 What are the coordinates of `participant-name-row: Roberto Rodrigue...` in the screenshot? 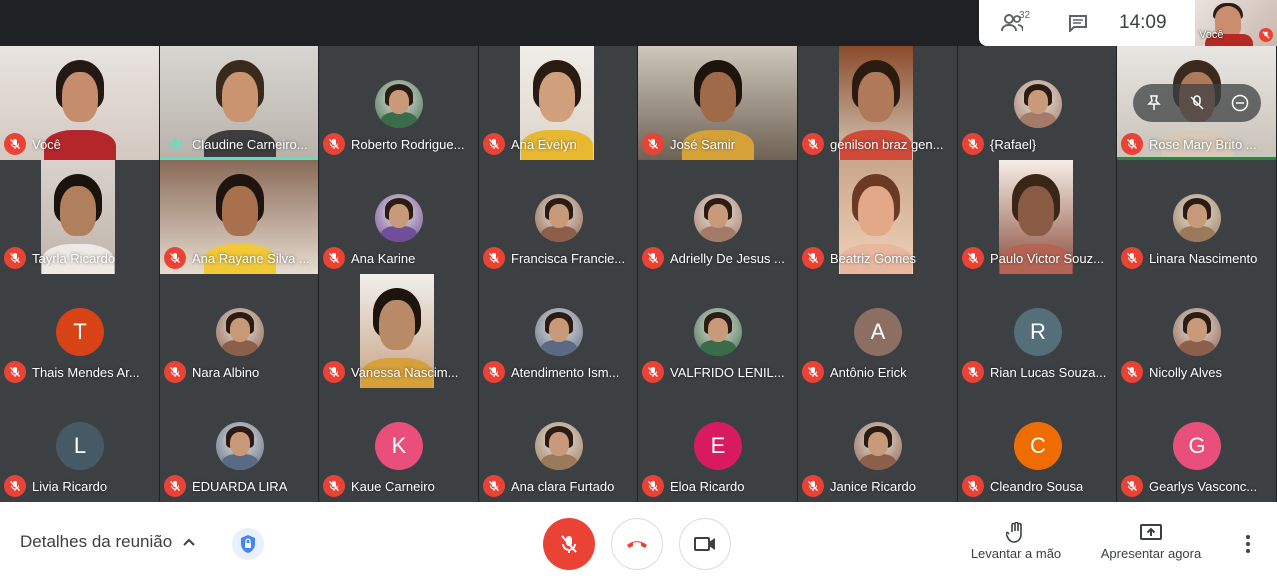 It's located at (398, 144).